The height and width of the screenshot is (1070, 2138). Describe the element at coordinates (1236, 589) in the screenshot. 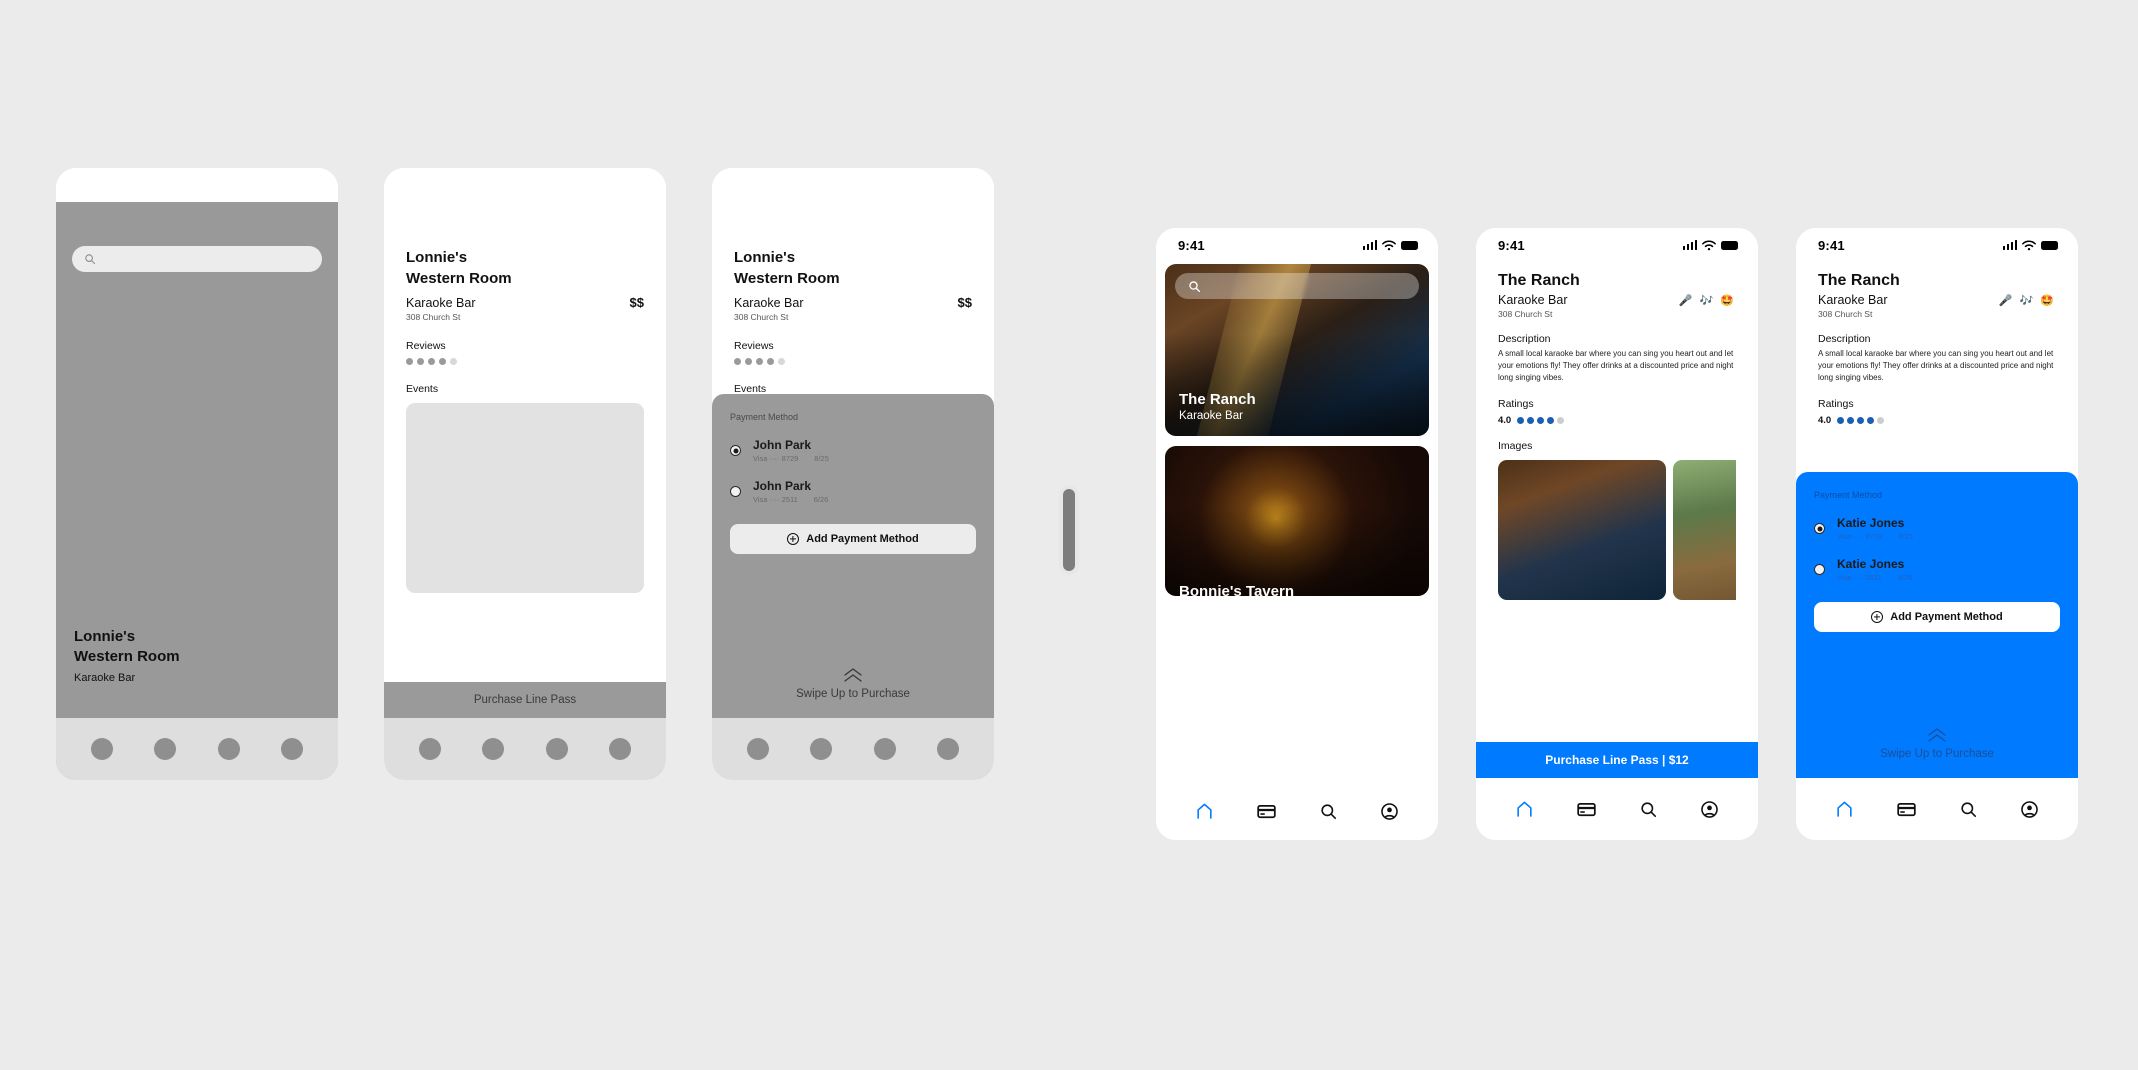

I see `feed-card-title: Bonnie's Tavern` at that location.